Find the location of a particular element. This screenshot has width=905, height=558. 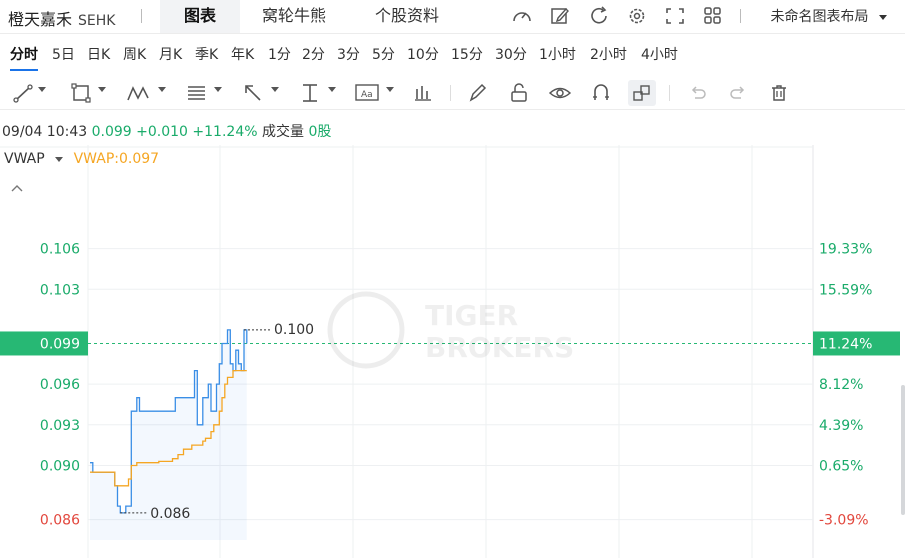

arrow-icon is located at coordinates (254, 93).